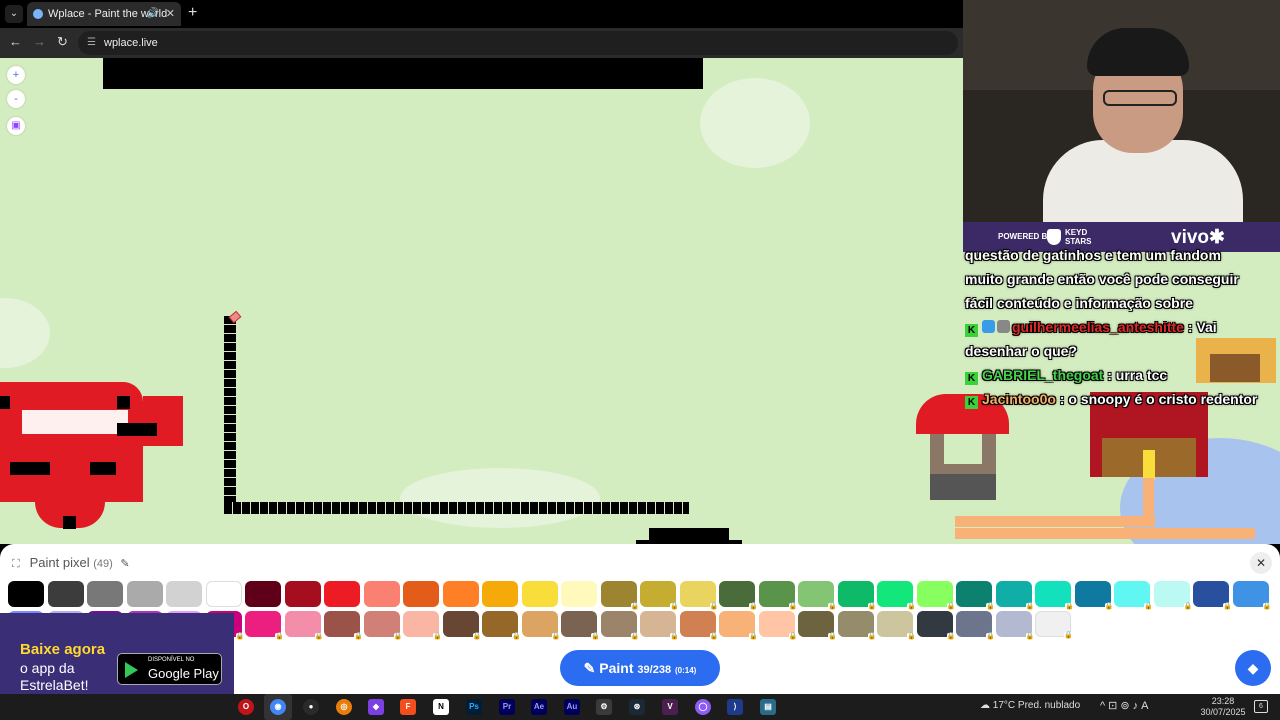 The height and width of the screenshot is (720, 1280). What do you see at coordinates (192, 13) in the screenshot?
I see `new-tab-icon: +` at bounding box center [192, 13].